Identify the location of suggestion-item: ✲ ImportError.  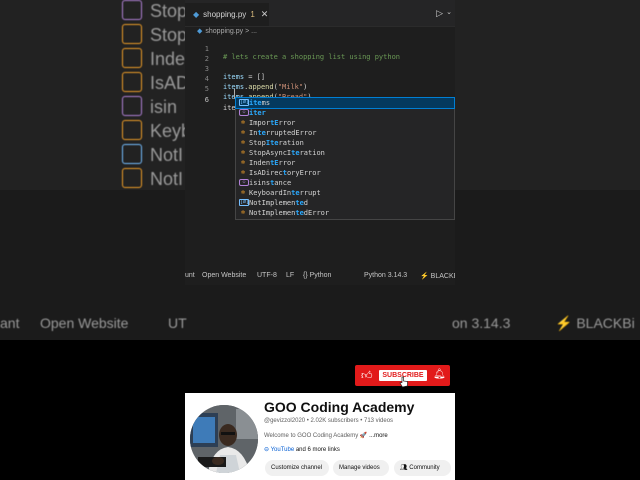
(345, 123).